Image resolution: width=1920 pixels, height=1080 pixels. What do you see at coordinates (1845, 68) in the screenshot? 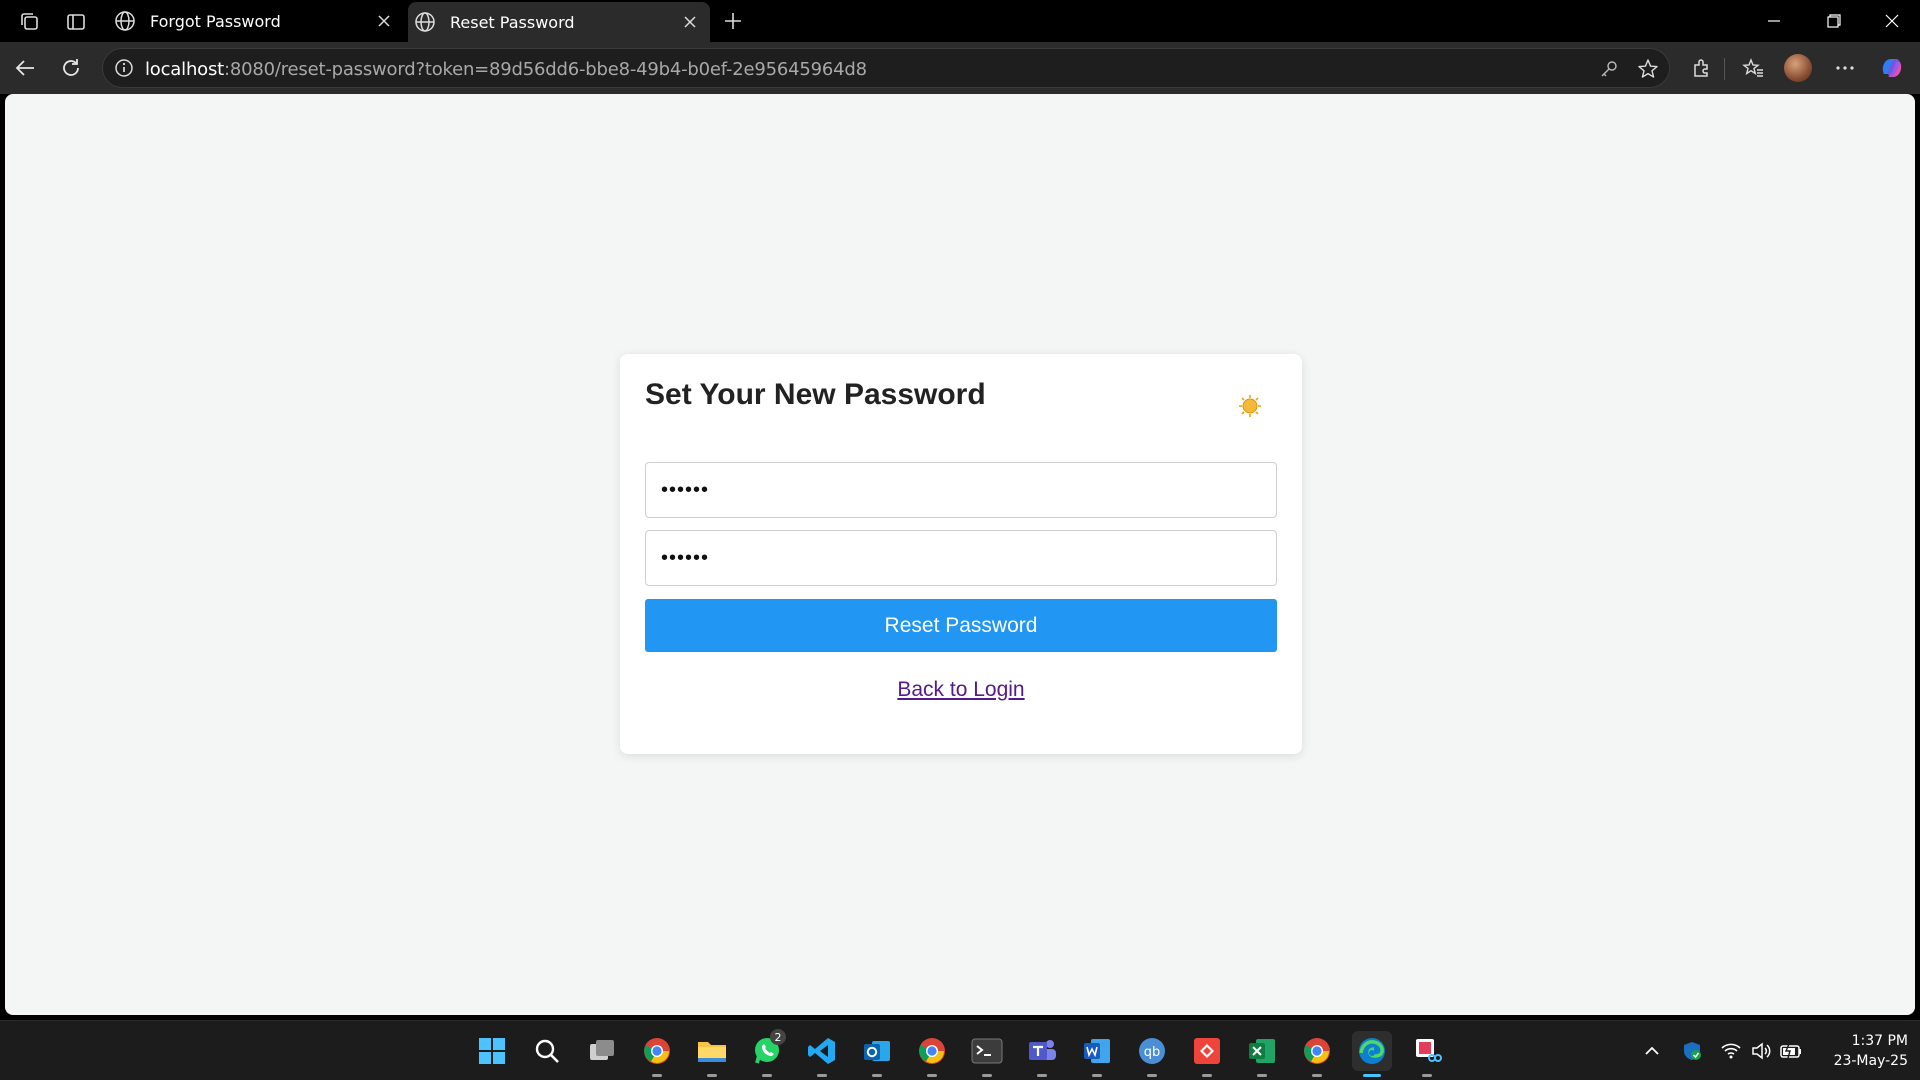
I see `more-options-icon` at bounding box center [1845, 68].